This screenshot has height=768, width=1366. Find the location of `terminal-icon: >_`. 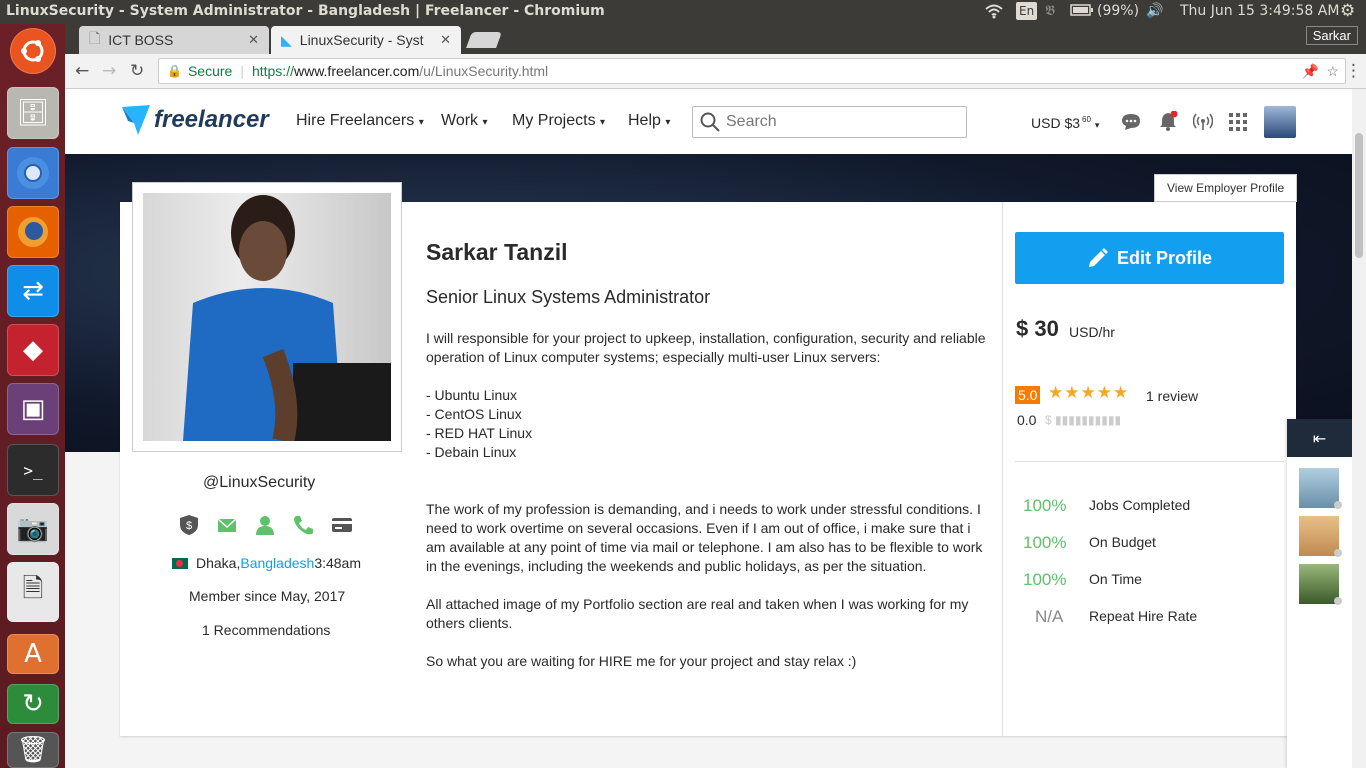

terminal-icon: >_ is located at coordinates (33, 470).